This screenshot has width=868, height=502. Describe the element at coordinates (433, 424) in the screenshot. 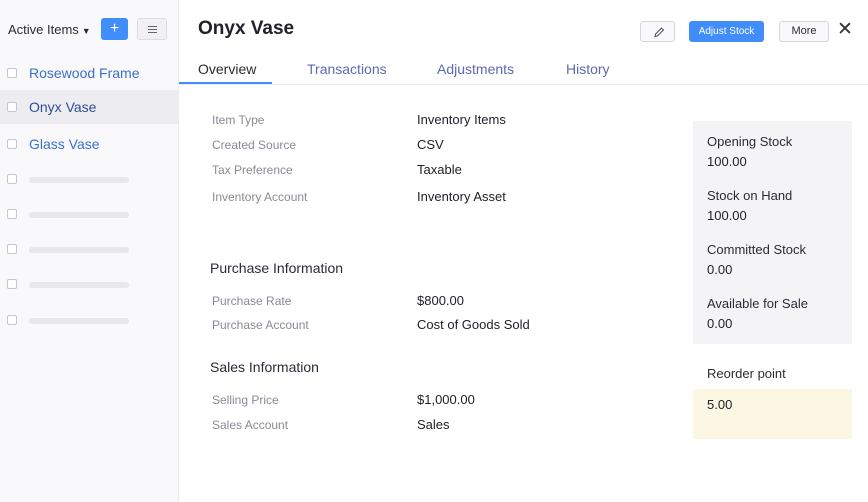

I see `detail-value: Sales` at that location.